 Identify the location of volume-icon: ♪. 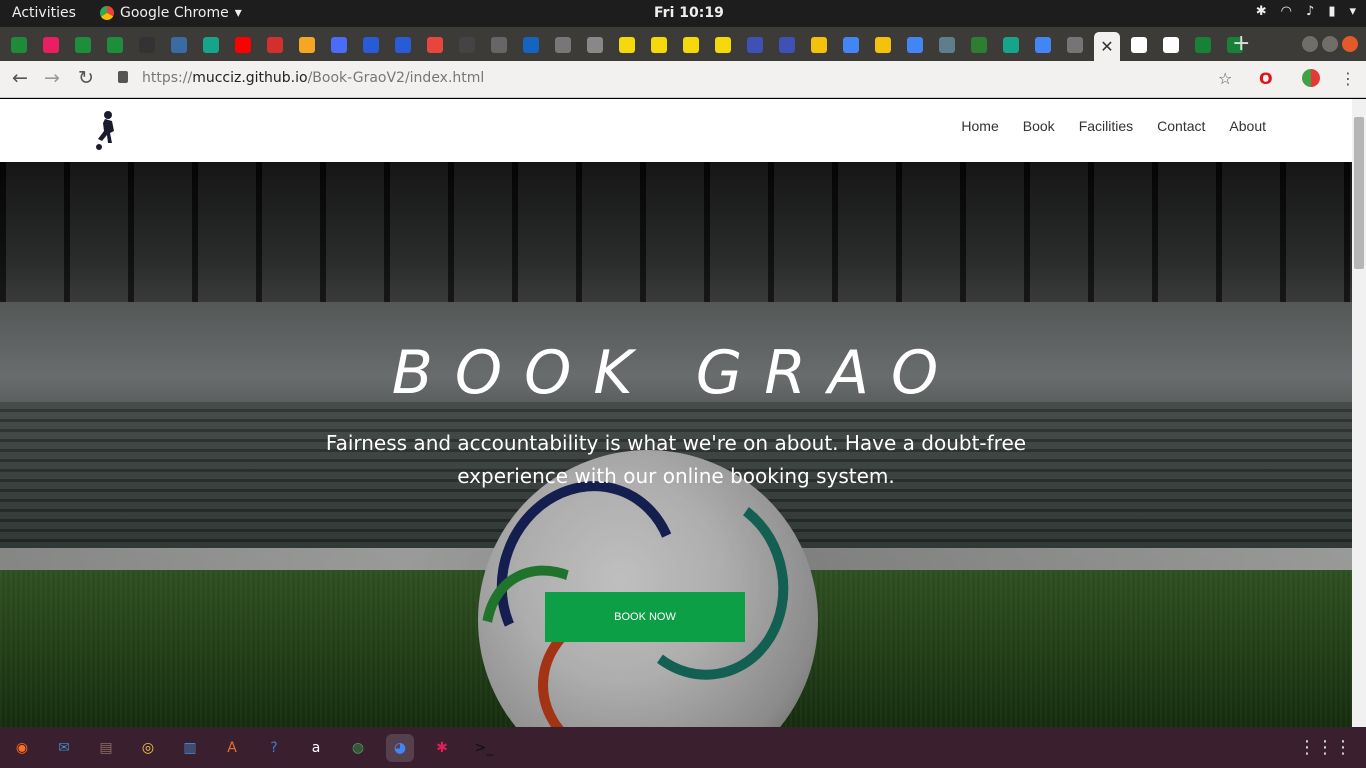
(1310, 11).